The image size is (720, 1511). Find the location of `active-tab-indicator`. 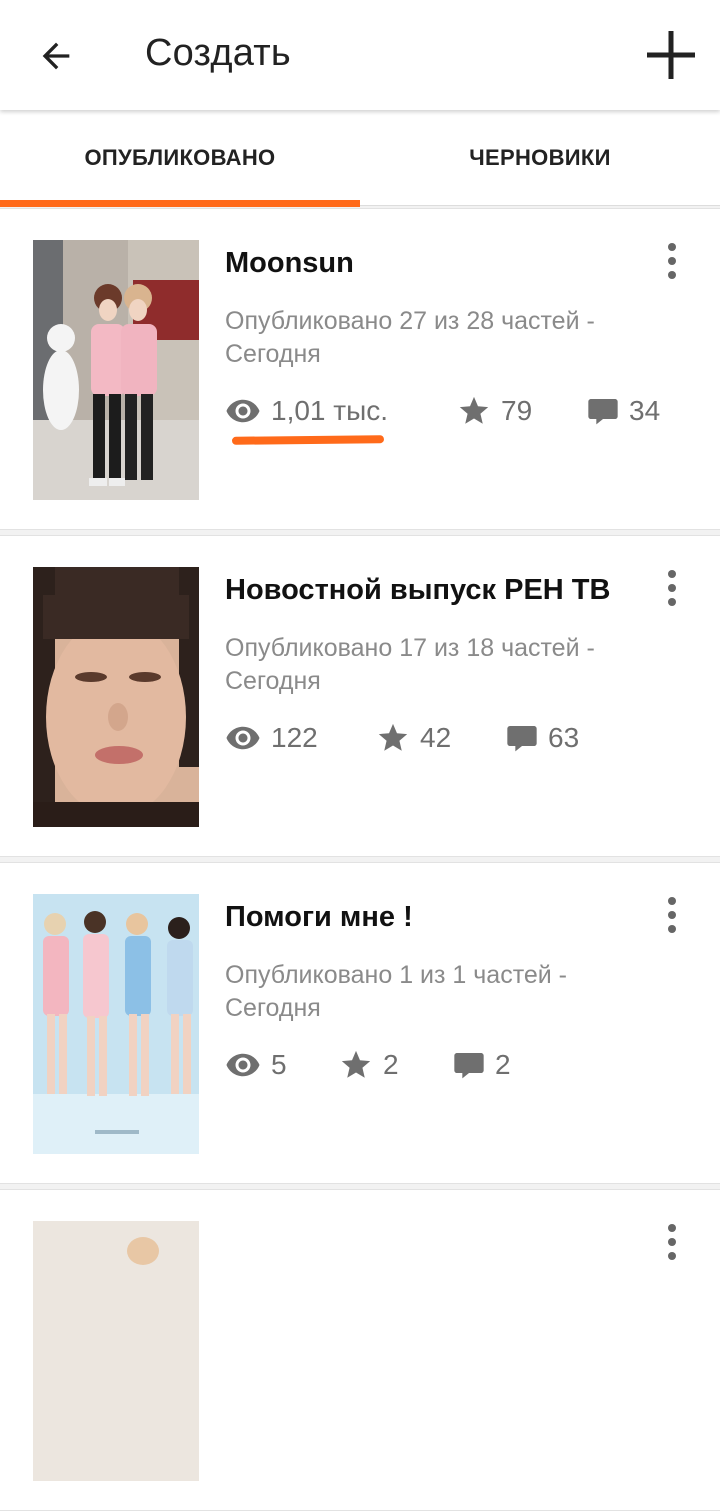

active-tab-indicator is located at coordinates (180, 203).